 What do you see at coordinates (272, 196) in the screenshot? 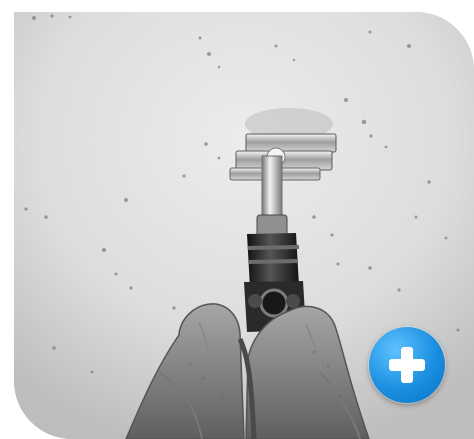
I see `driver-shaft` at bounding box center [272, 196].